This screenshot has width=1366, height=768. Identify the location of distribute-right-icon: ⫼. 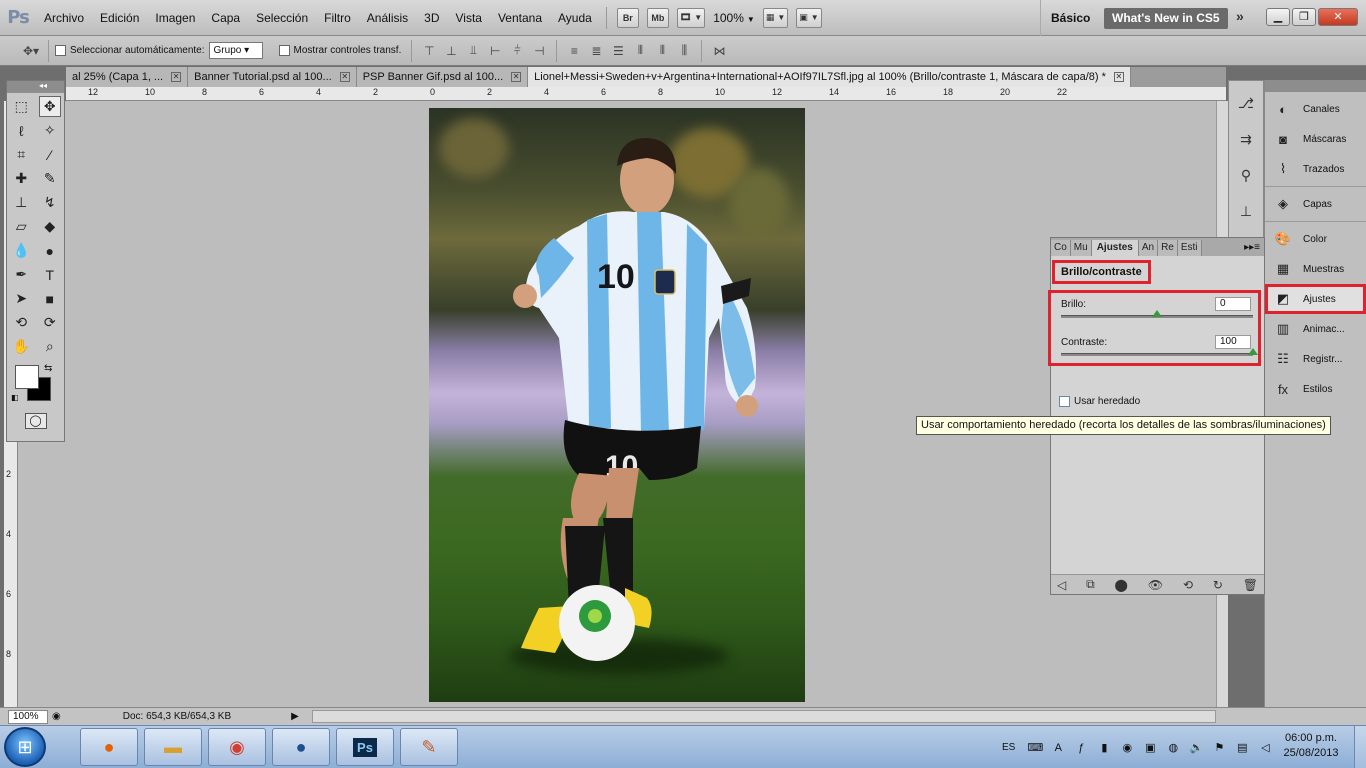
(684, 51).